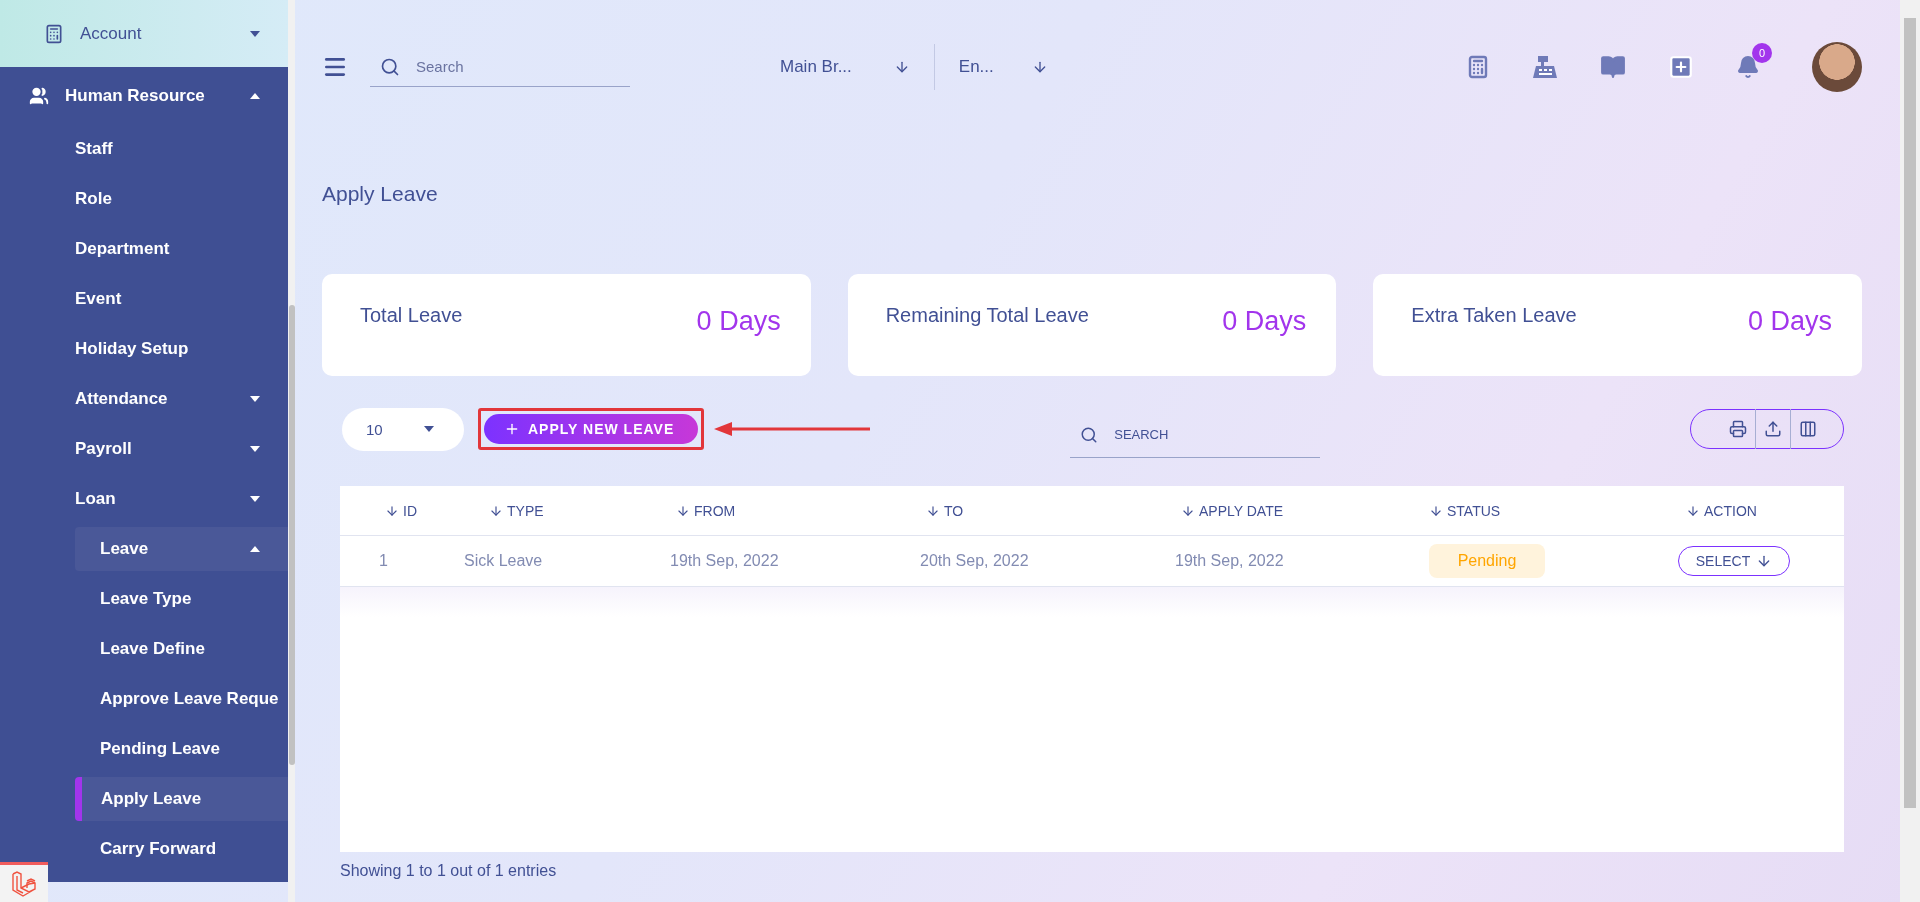  What do you see at coordinates (181, 649) in the screenshot?
I see `sidebar-item: Leave Define` at bounding box center [181, 649].